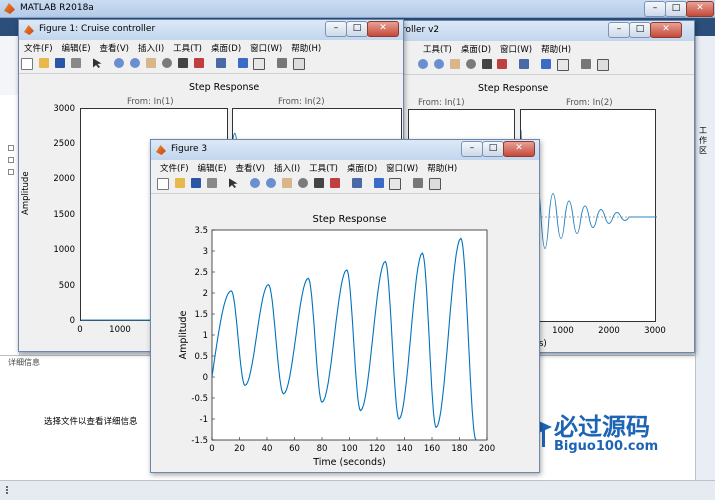 This screenshot has height=500, width=715. What do you see at coordinates (705, 141) in the screenshot?
I see `workspace-tab-label: 工作区` at bounding box center [705, 141].